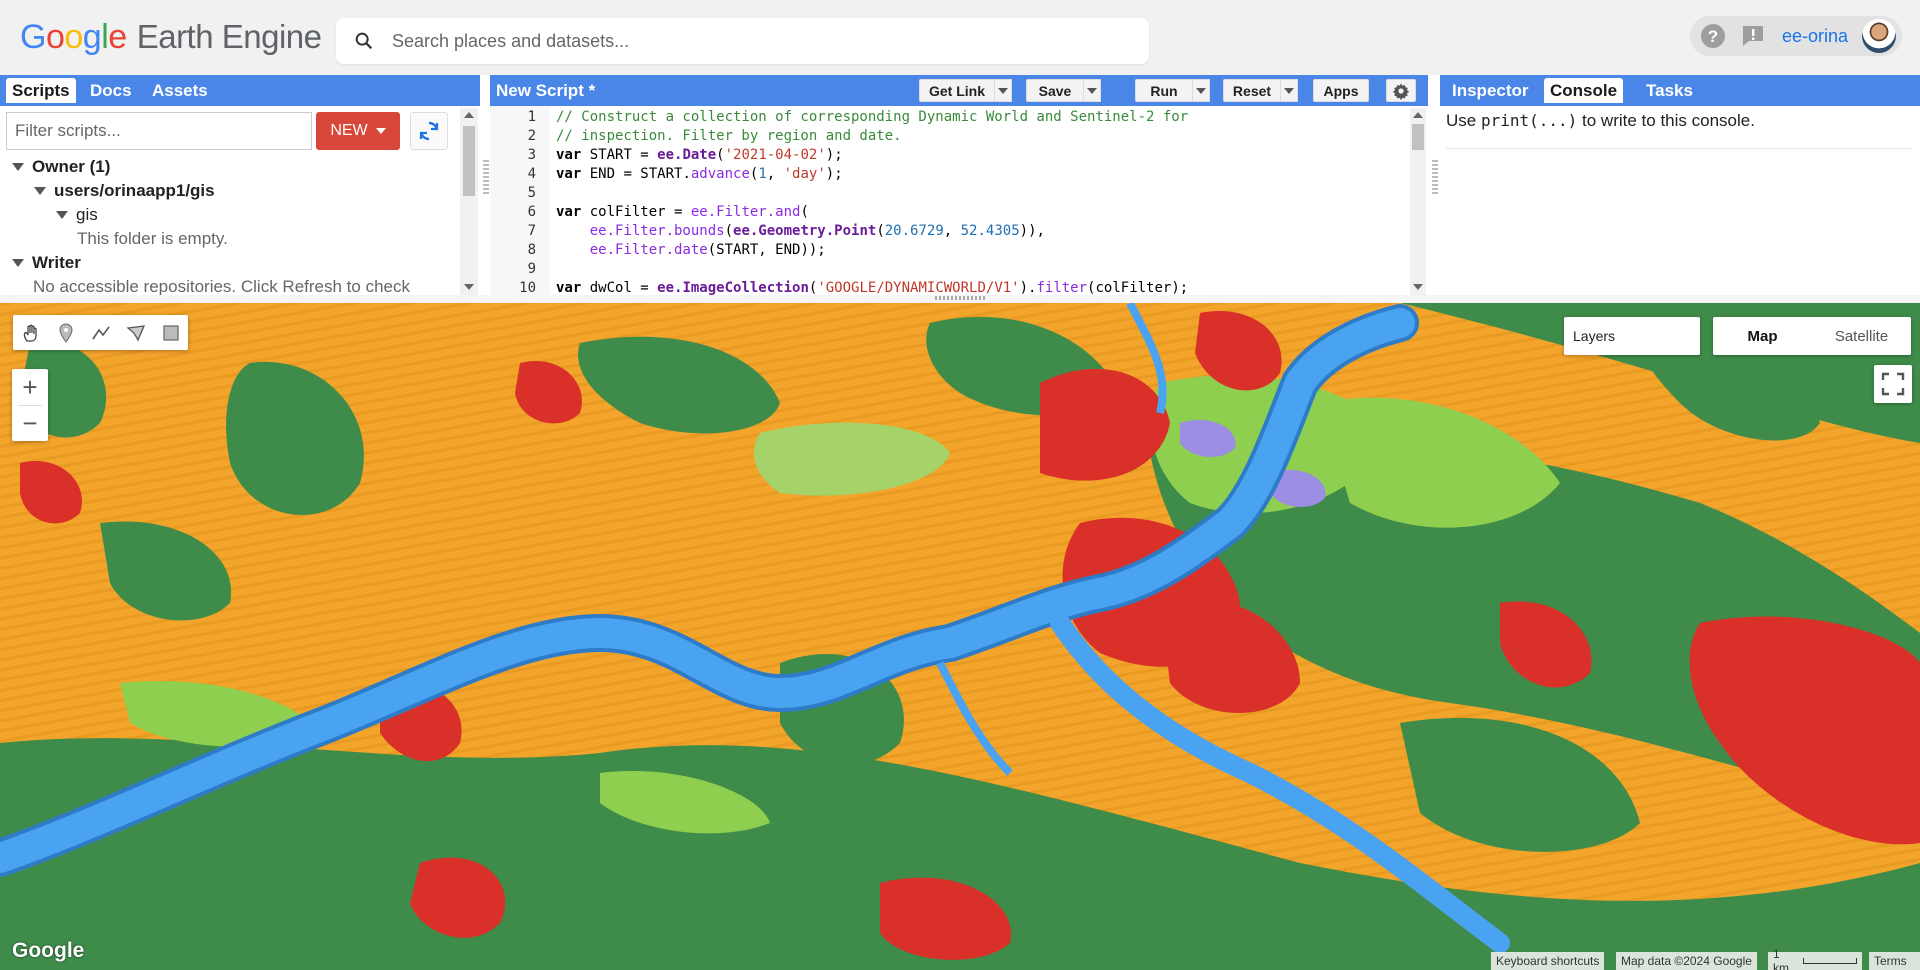 Image resolution: width=1920 pixels, height=970 pixels. Describe the element at coordinates (135, 332) in the screenshot. I see `polygon-icon` at that location.